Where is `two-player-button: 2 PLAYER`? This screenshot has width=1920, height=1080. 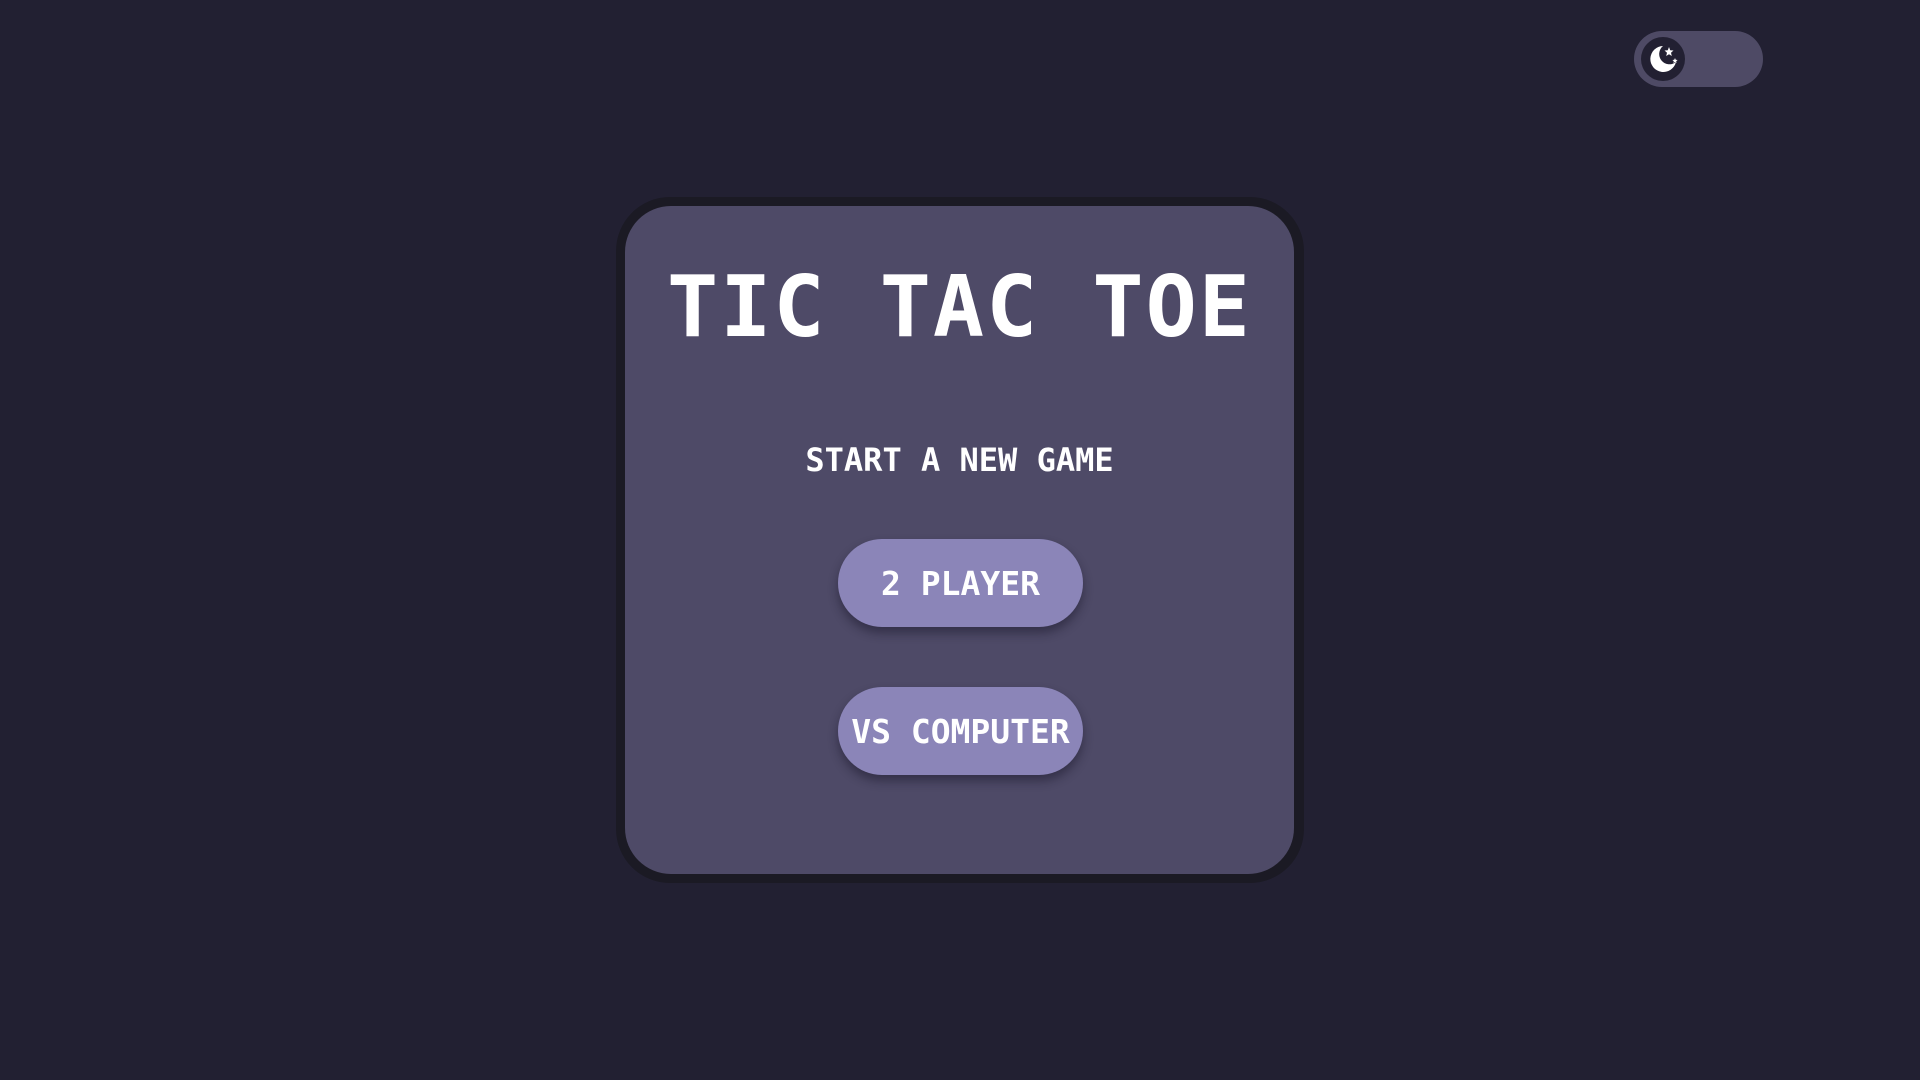
two-player-button: 2 PLAYER is located at coordinates (960, 583).